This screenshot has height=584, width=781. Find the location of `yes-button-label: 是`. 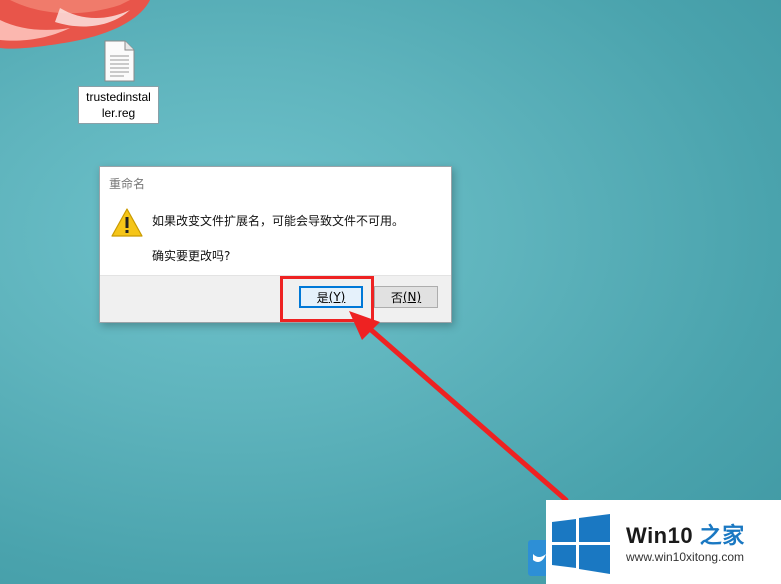

yes-button-label: 是 is located at coordinates (322, 297).